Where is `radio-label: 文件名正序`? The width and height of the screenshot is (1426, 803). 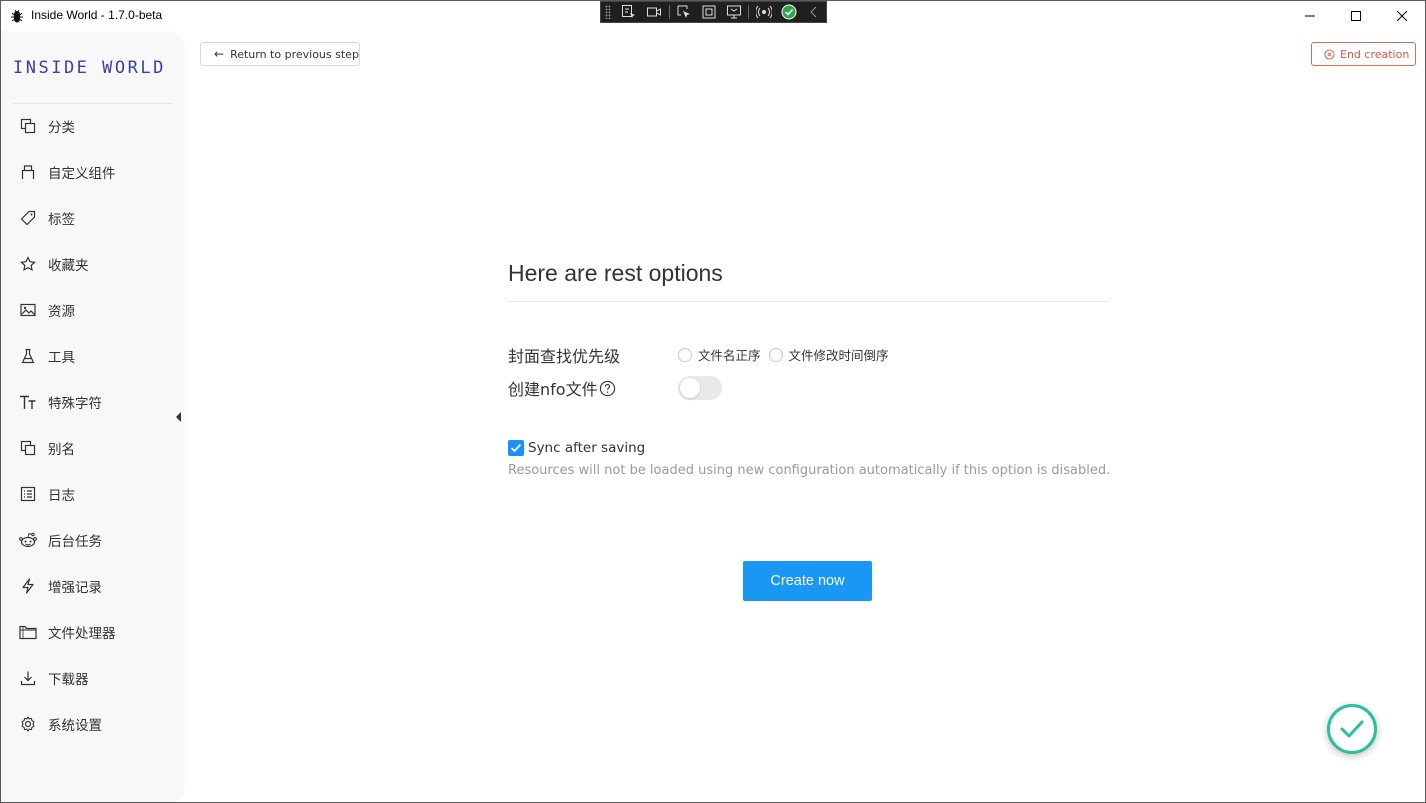
radio-label: 文件名正序 is located at coordinates (729, 355).